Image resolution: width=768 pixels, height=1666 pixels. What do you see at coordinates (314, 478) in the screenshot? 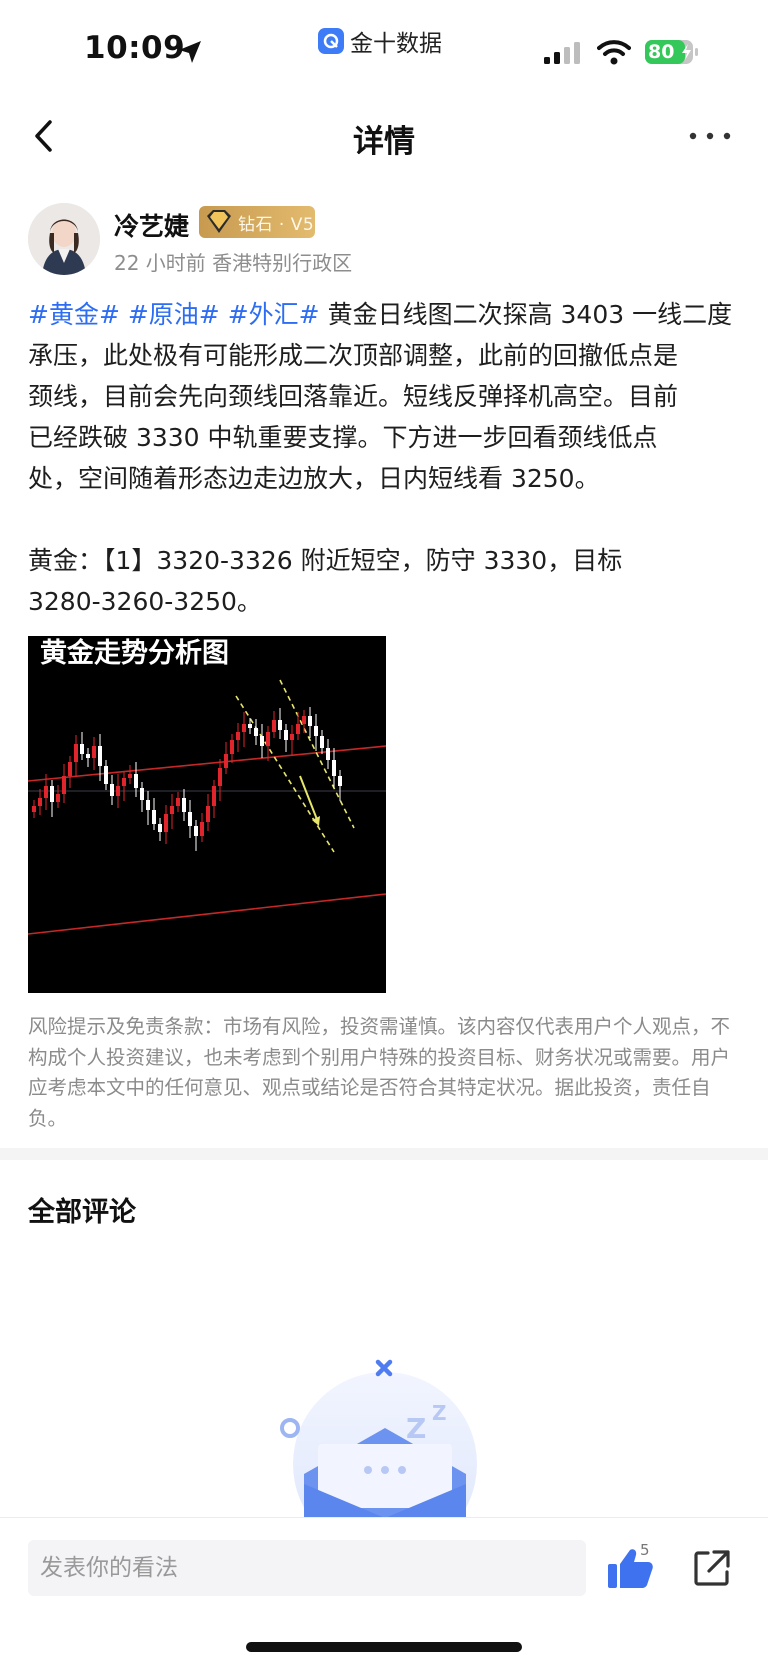
I see `post-line: 处，空间随着形态边走边放大，日内短线看 3250。` at bounding box center [314, 478].